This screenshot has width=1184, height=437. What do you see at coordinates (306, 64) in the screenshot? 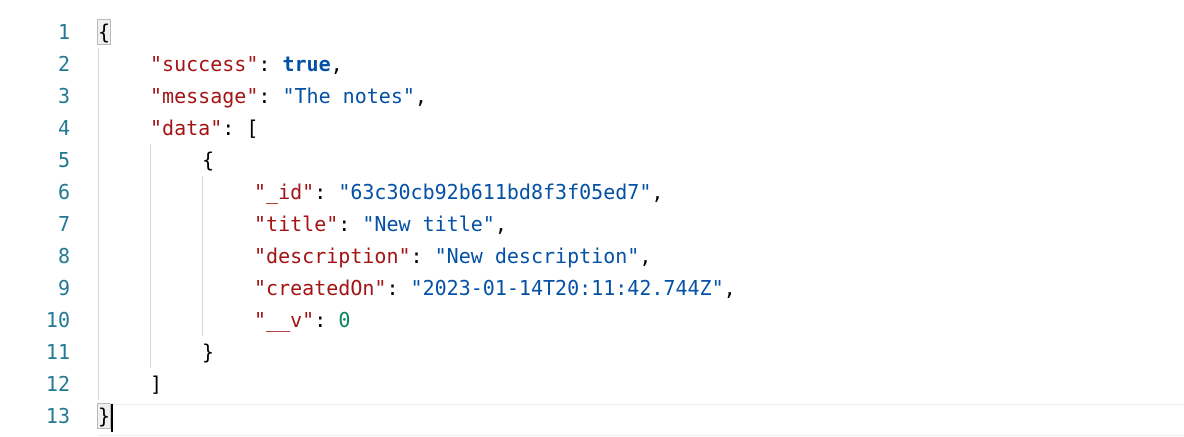
I see `json-boolean: true` at bounding box center [306, 64].